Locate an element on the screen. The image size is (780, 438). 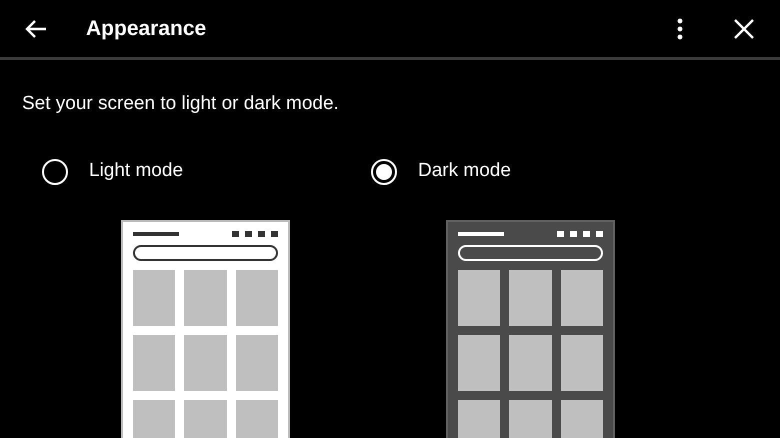
description-text: Set your screen to light or dark mode. is located at coordinates (181, 104).